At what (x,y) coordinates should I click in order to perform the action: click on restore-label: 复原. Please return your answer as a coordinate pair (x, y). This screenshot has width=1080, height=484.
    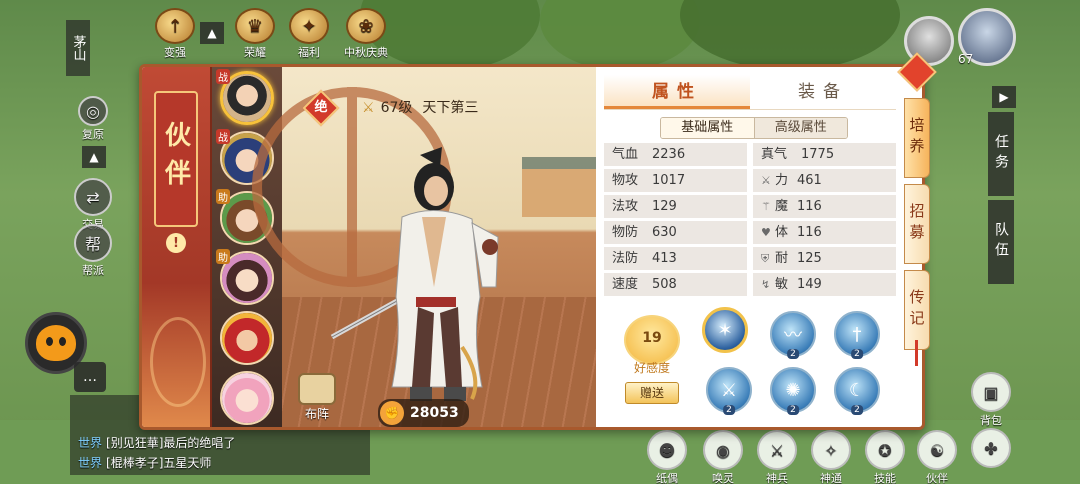
    Looking at the image, I should click on (93, 134).